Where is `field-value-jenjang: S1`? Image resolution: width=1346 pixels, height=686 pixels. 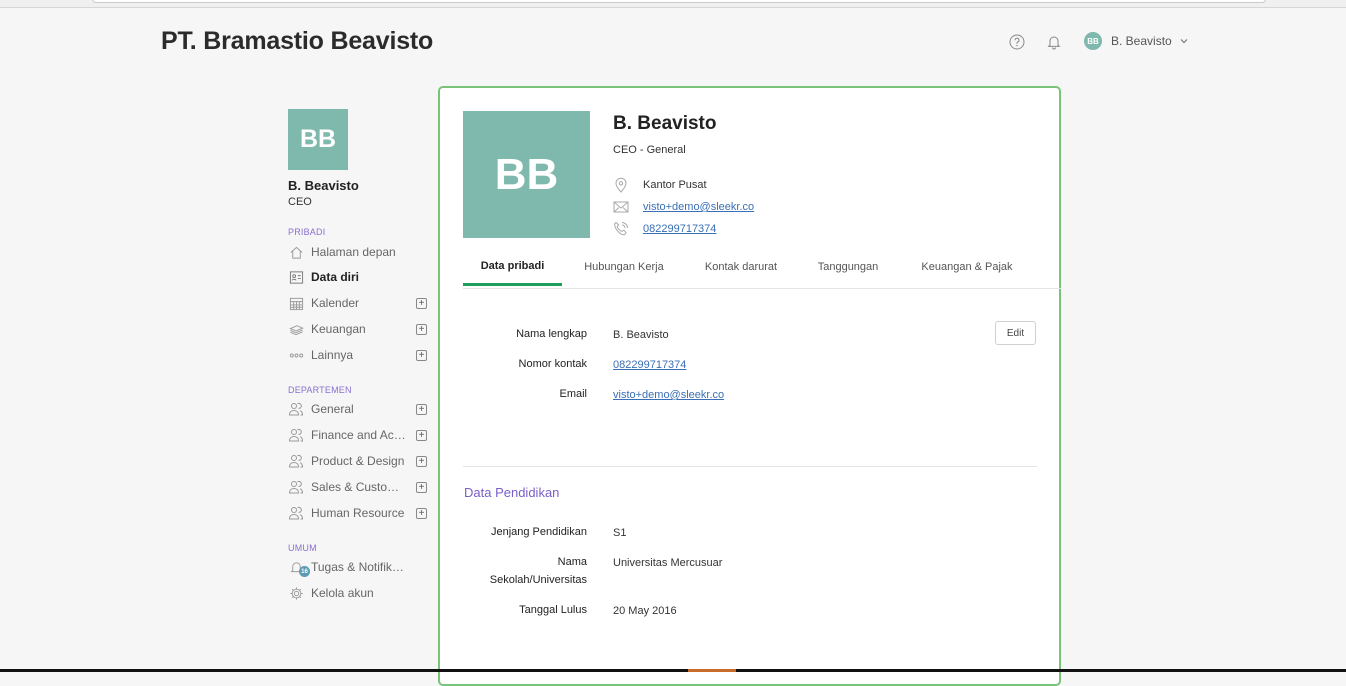
field-value-jenjang: S1 is located at coordinates (620, 533).